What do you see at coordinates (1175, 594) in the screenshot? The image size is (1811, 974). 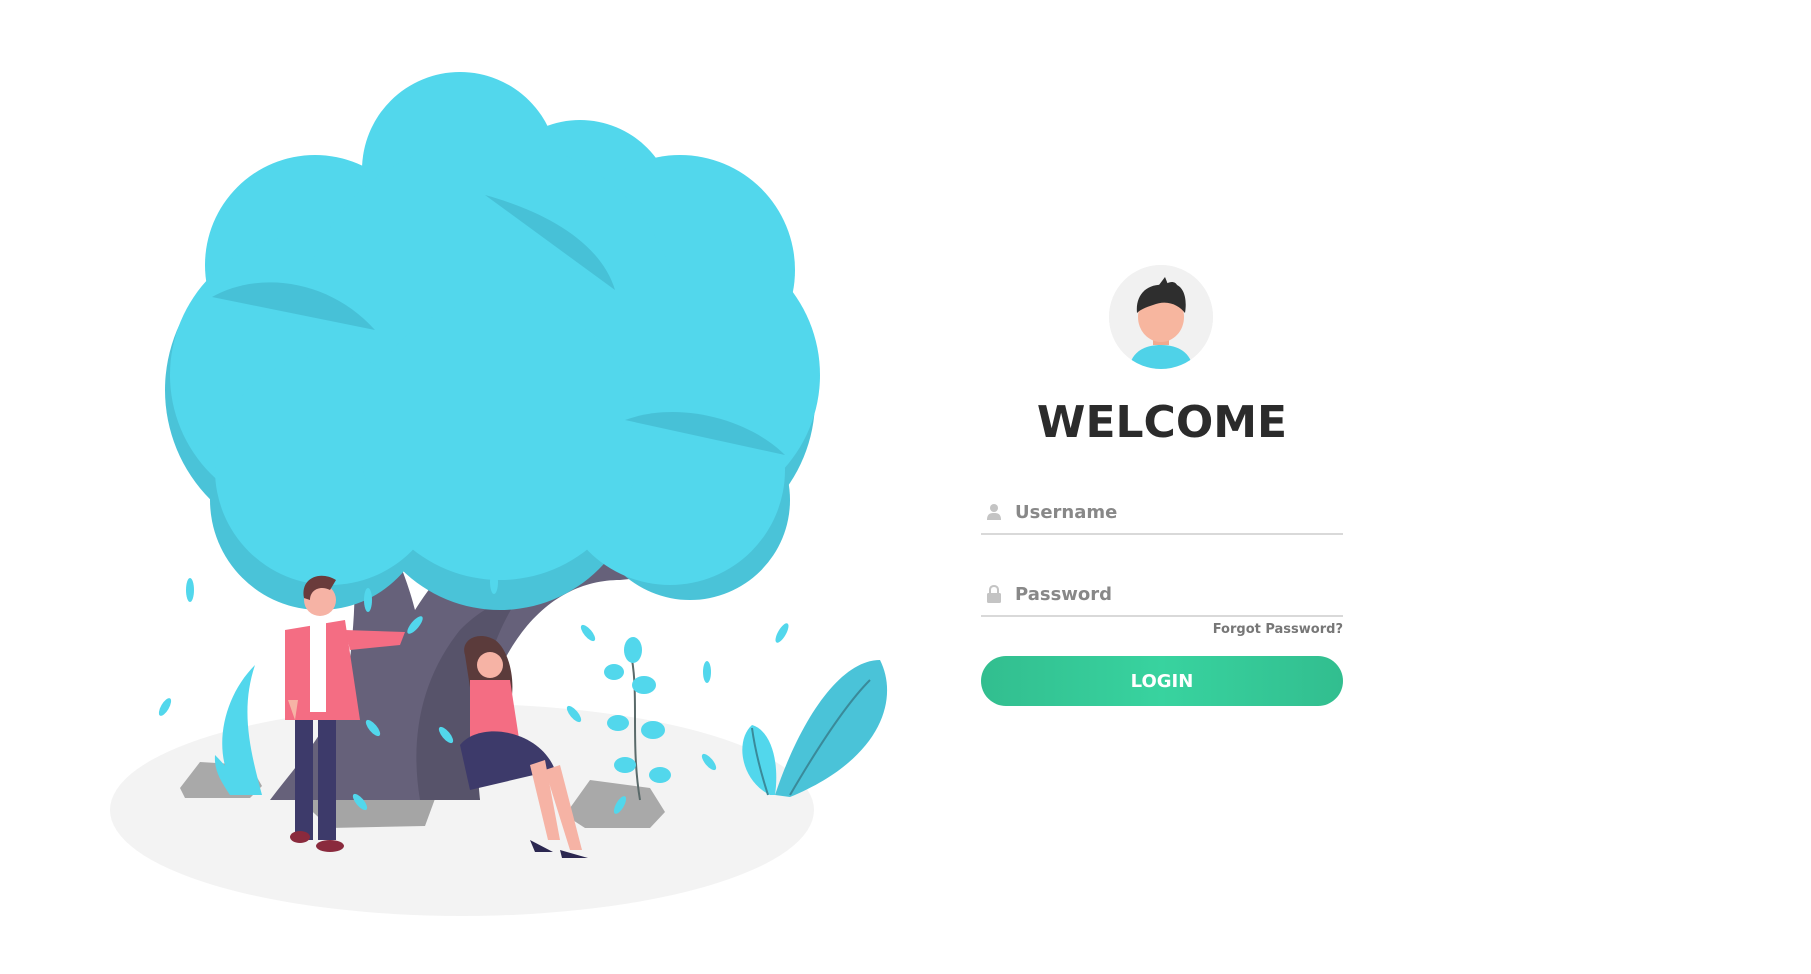 I see `password-input` at bounding box center [1175, 594].